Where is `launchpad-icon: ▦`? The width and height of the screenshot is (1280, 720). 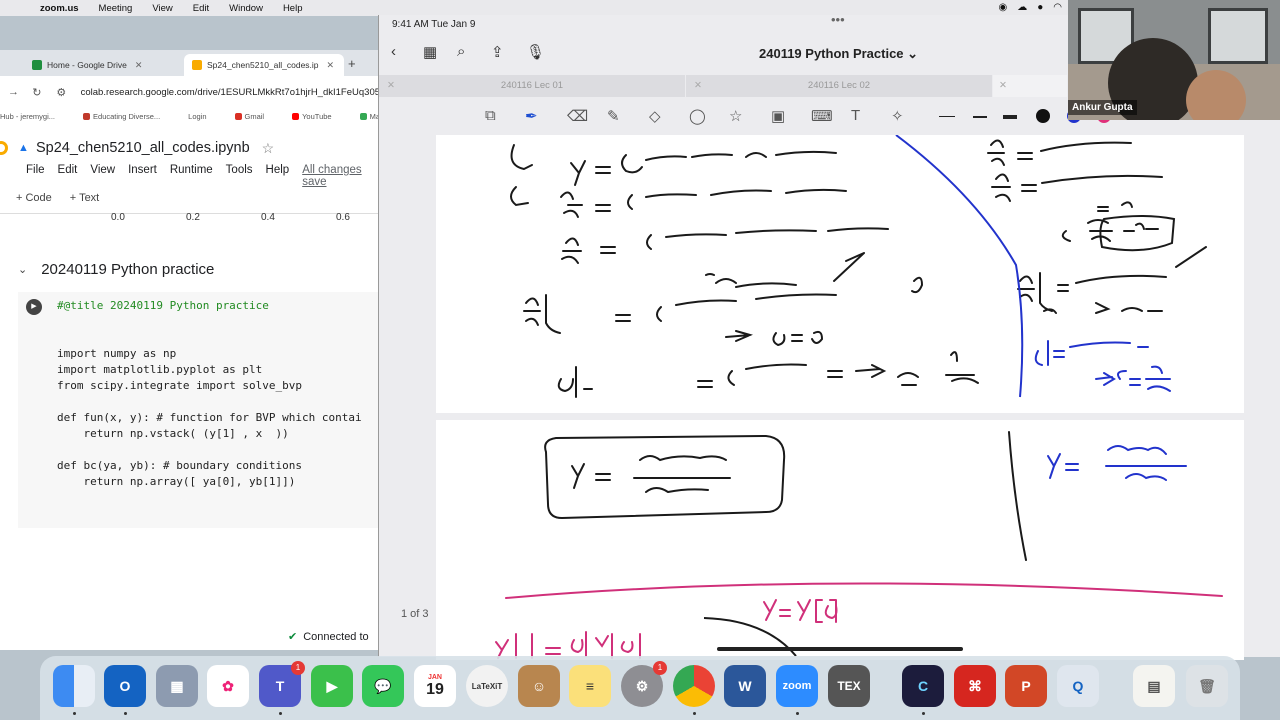
launchpad-icon: ▦ is located at coordinates (177, 686).